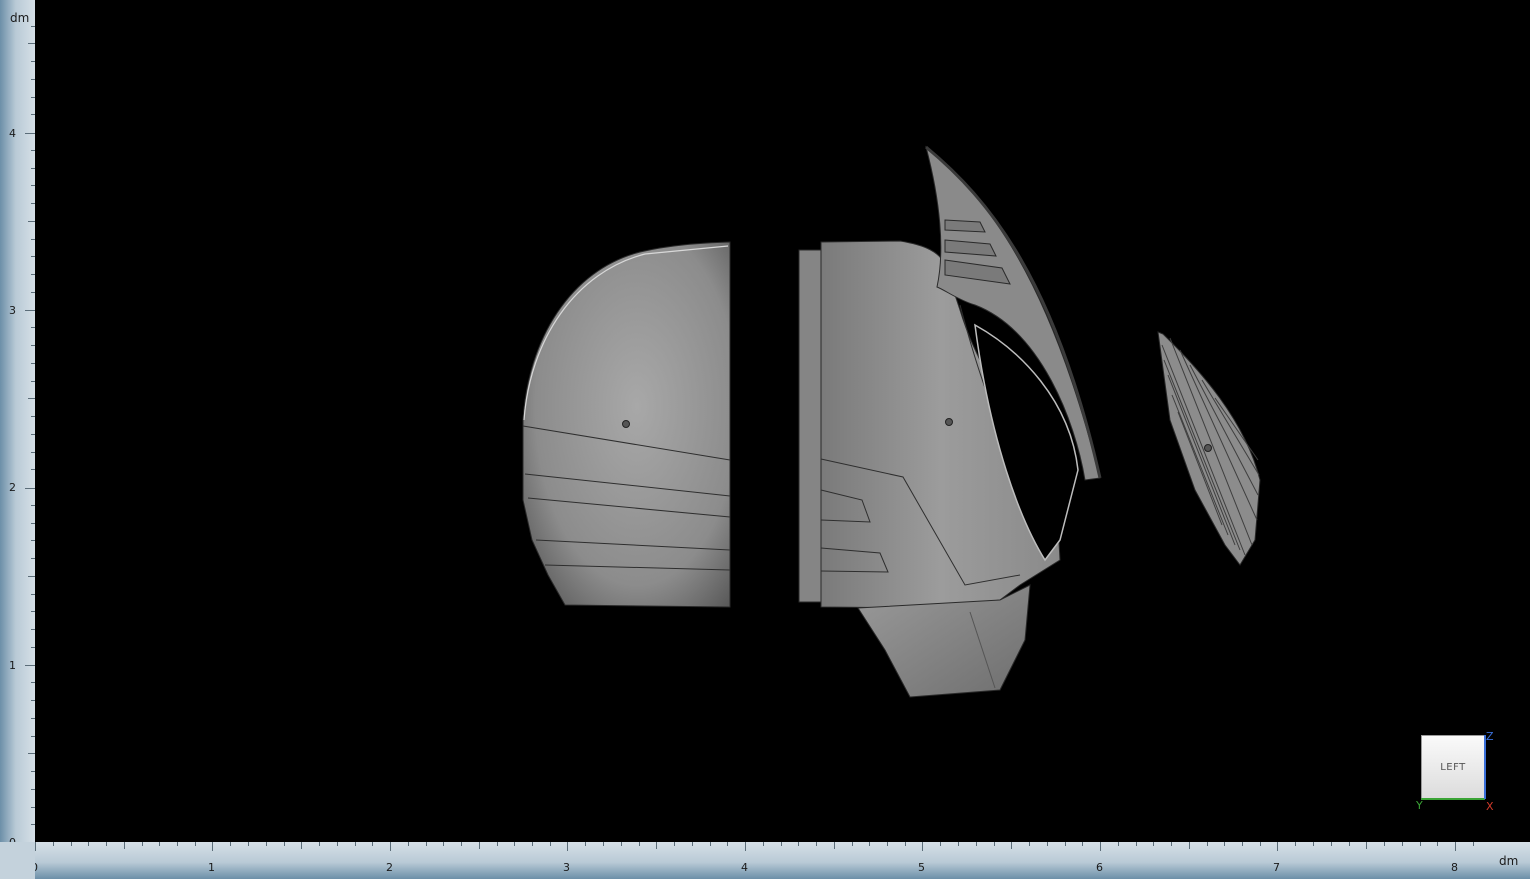 Image resolution: width=1530 pixels, height=879 pixels. What do you see at coordinates (566, 867) in the screenshot?
I see `horizontal-tick-label: 3` at bounding box center [566, 867].